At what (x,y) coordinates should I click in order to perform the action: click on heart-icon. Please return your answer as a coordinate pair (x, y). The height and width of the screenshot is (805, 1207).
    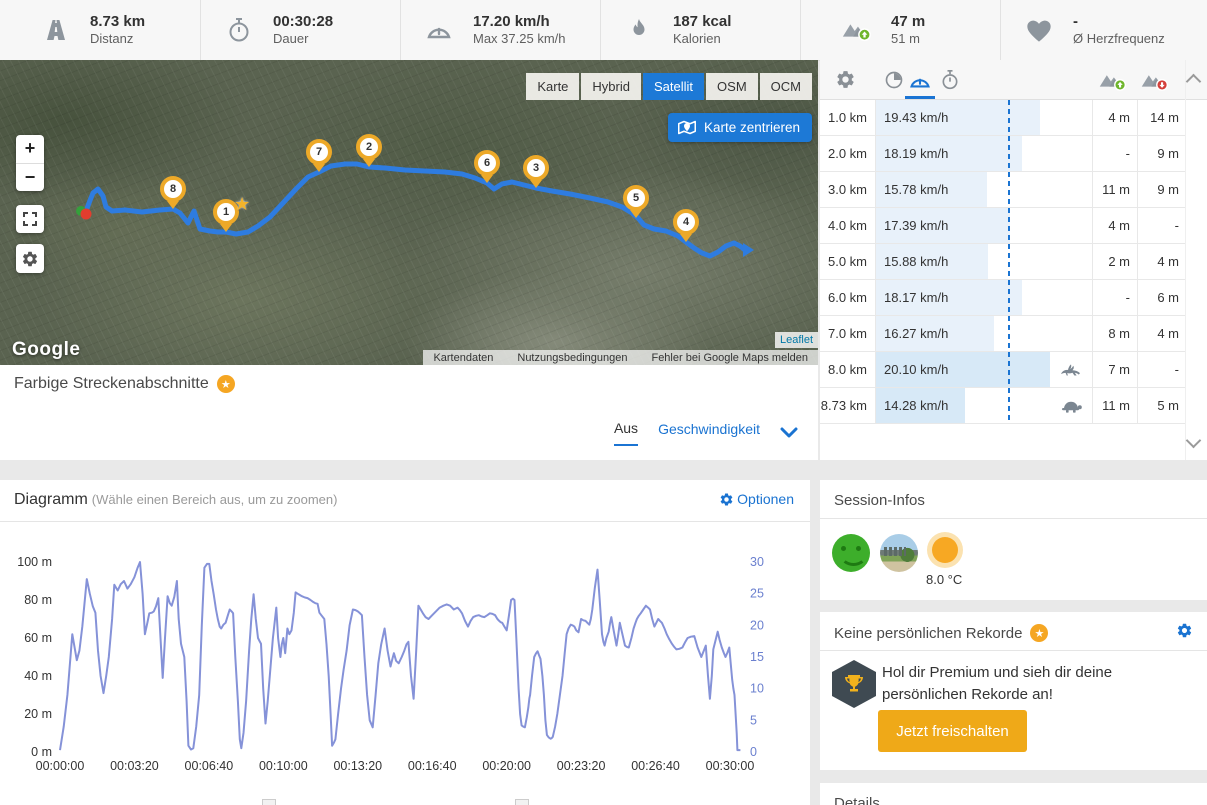
    Looking at the image, I should click on (1039, 30).